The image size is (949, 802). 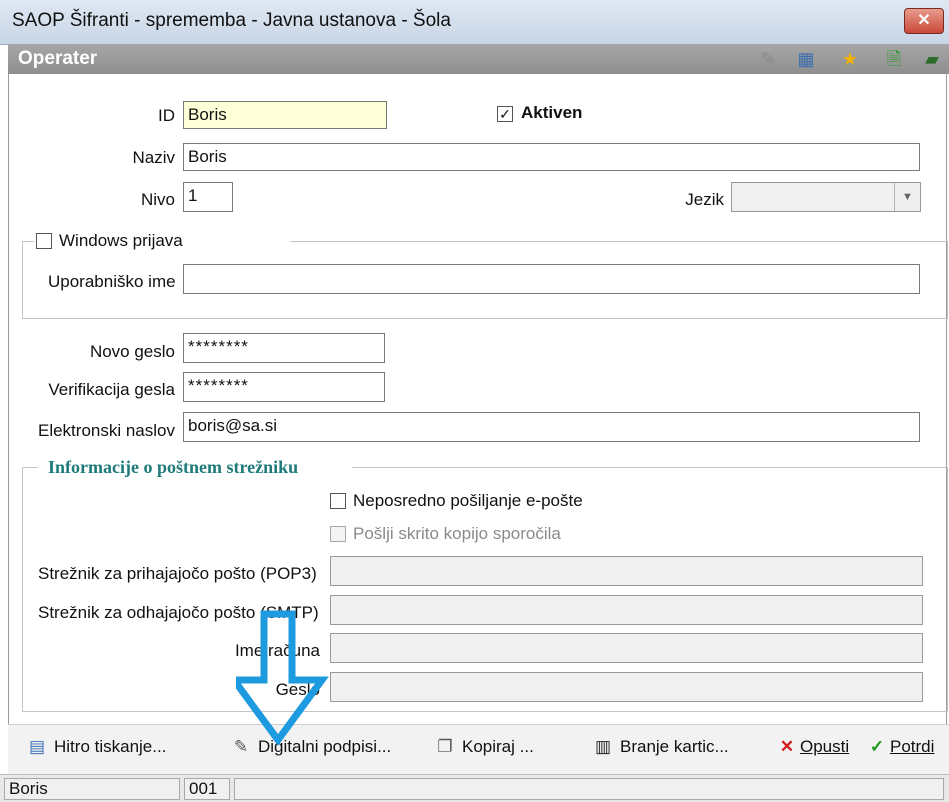 I want to click on bcc-checkbox, so click(x=338, y=534).